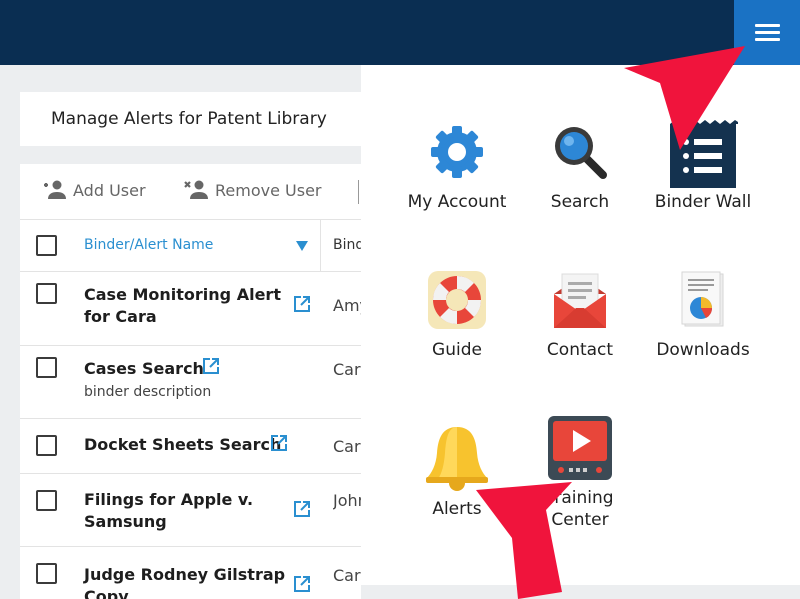 This screenshot has height=599, width=800. I want to click on table-row: Docket Sheets Search Cara, so click(190, 446).